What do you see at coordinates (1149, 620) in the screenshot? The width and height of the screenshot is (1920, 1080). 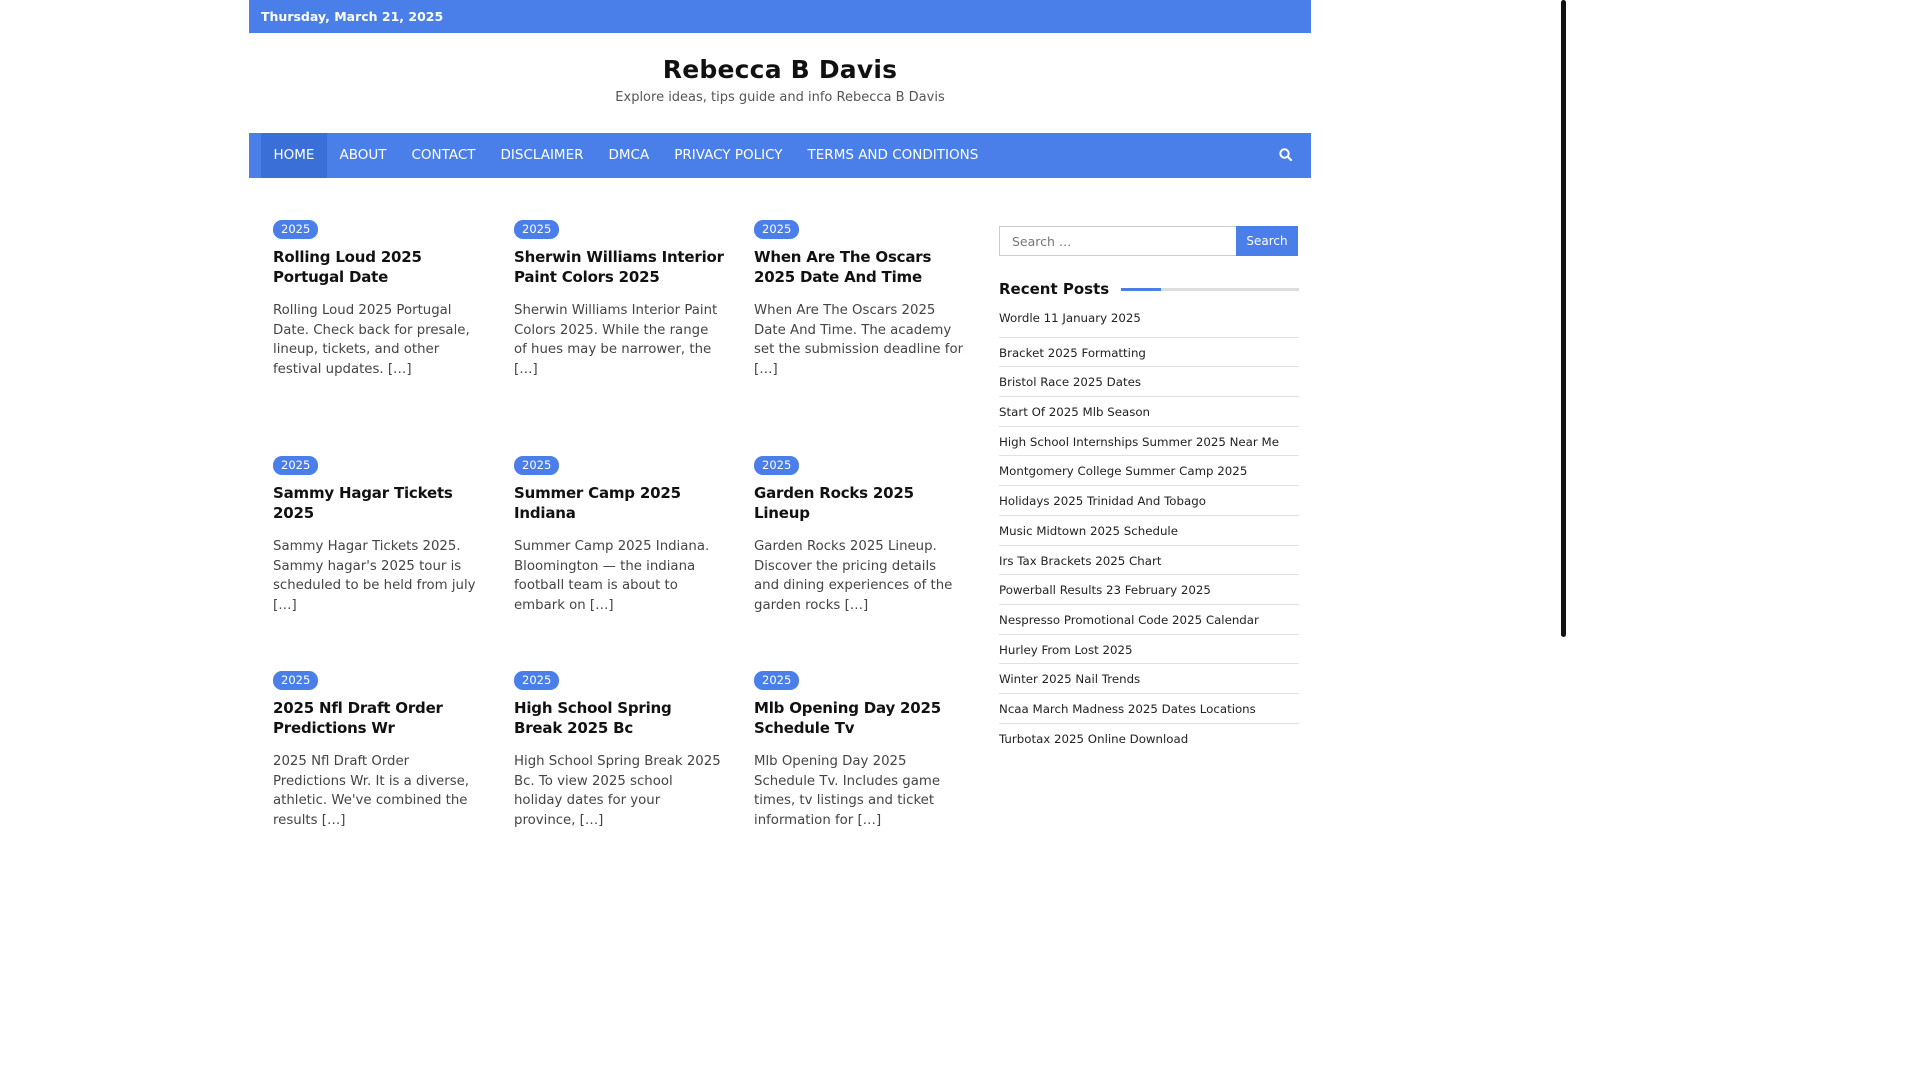 I see `recent-post-link: Nespresso Promotional Code 2025 Calendar` at bounding box center [1149, 620].